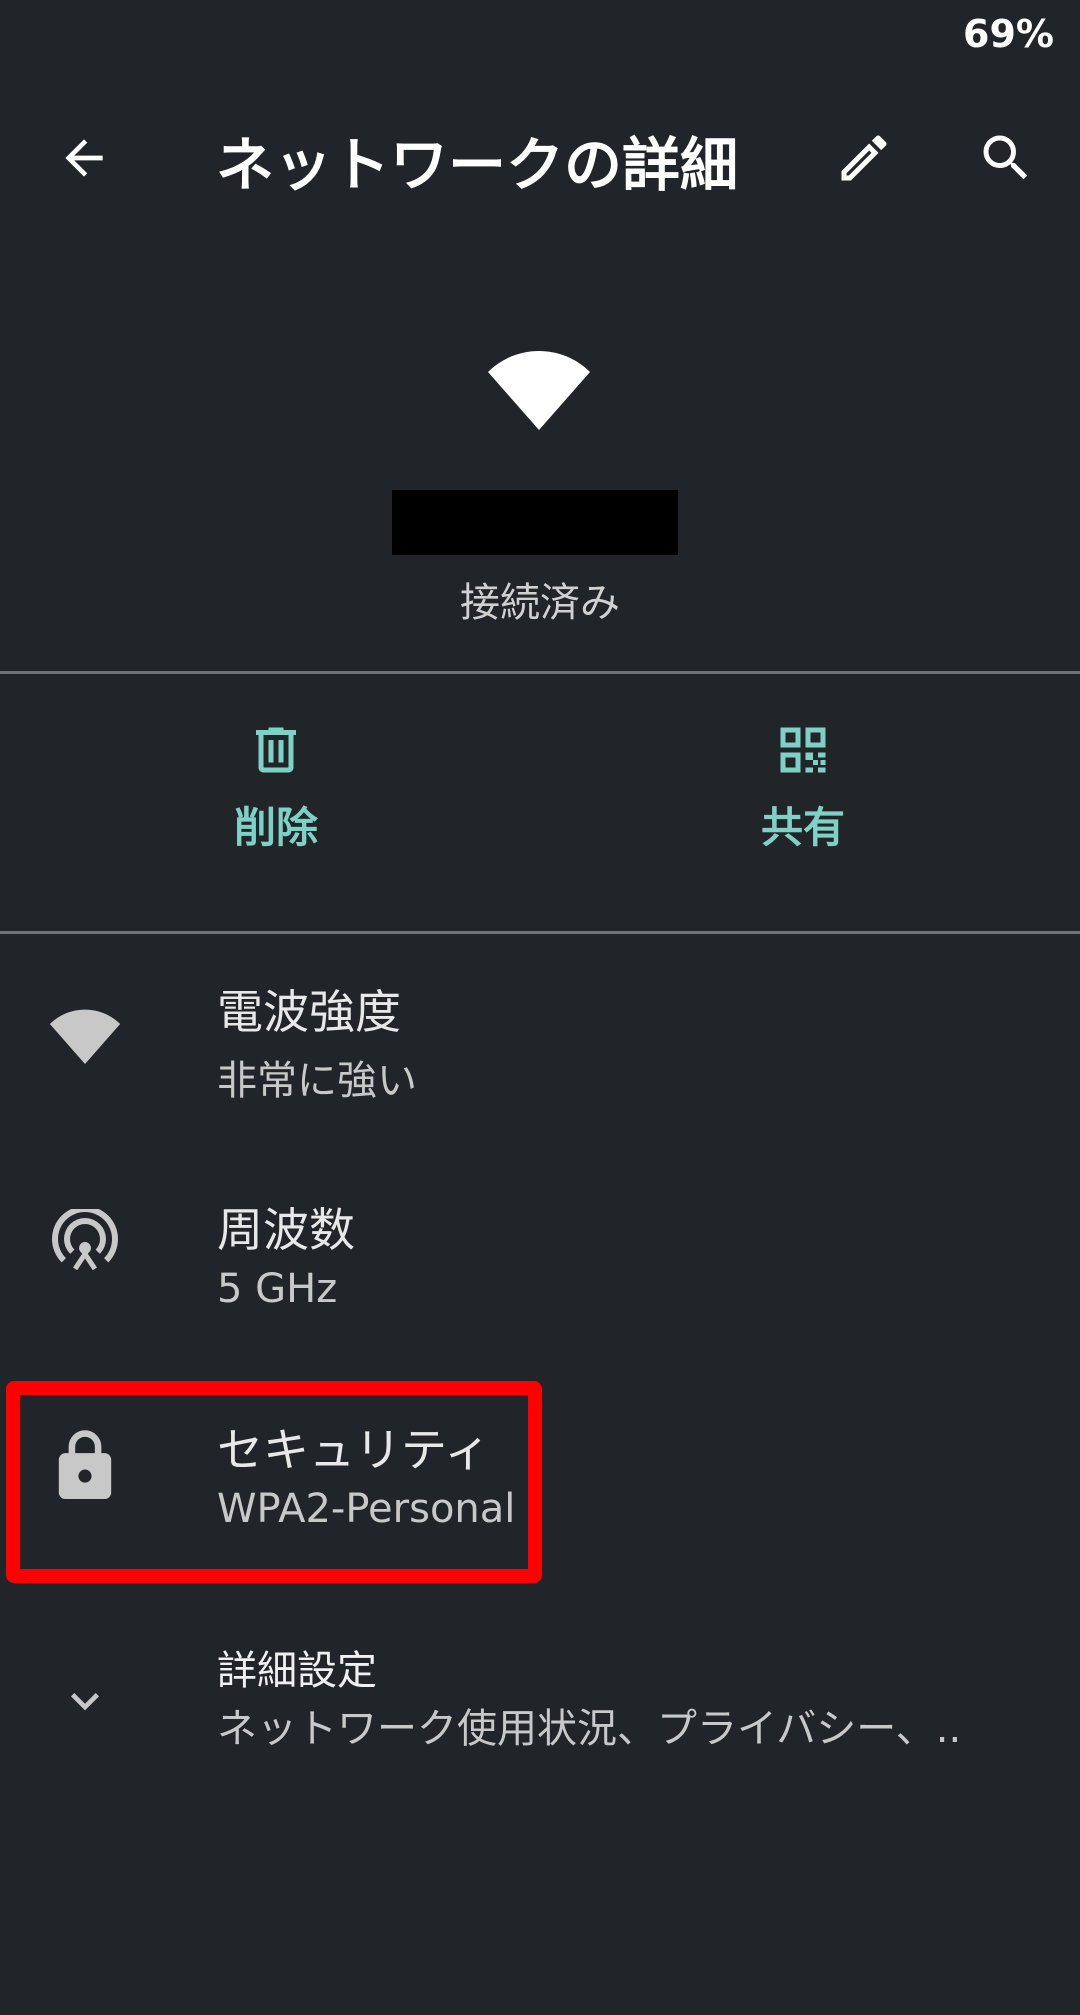  I want to click on chevron-down-icon, so click(85, 1701).